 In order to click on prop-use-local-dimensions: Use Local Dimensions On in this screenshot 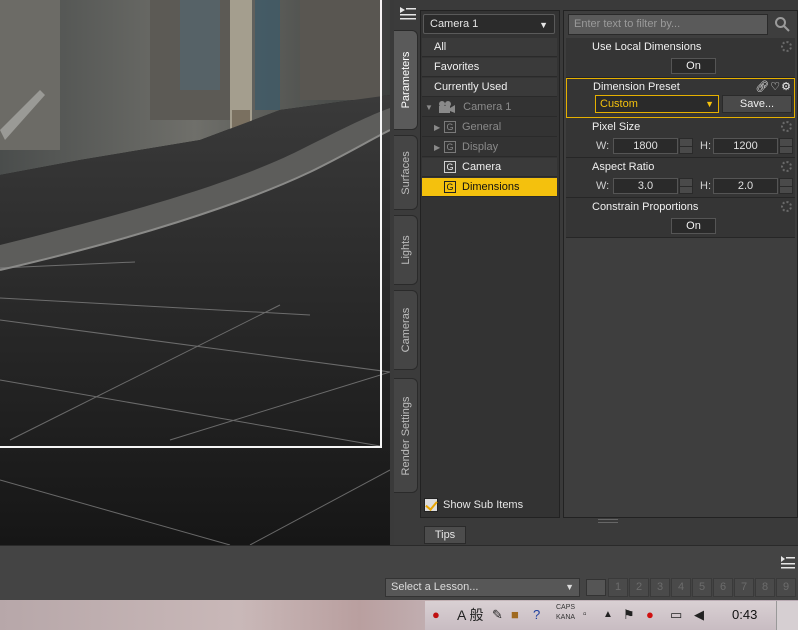, I will do `click(680, 58)`.